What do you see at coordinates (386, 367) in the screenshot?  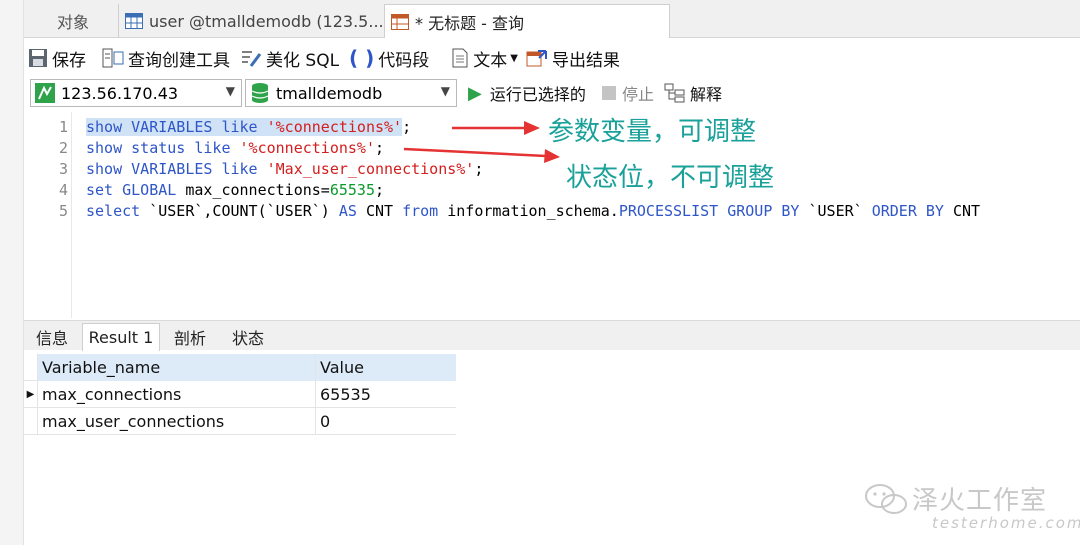 I see `column-header-value: Value` at bounding box center [386, 367].